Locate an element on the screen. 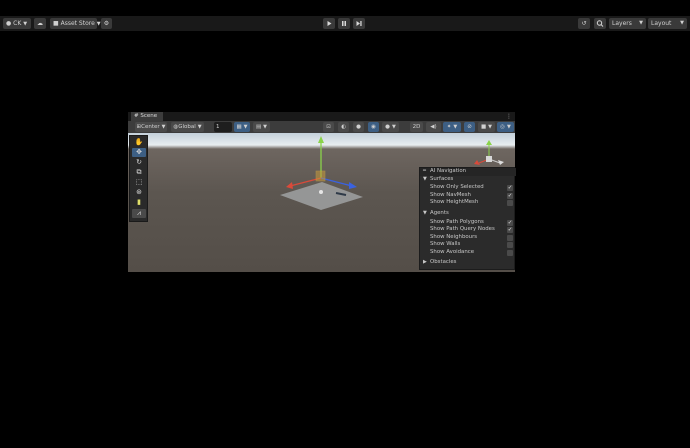 The height and width of the screenshot is (448, 690). pivot-dropdown: ⊞Center▼ is located at coordinates (151, 127).